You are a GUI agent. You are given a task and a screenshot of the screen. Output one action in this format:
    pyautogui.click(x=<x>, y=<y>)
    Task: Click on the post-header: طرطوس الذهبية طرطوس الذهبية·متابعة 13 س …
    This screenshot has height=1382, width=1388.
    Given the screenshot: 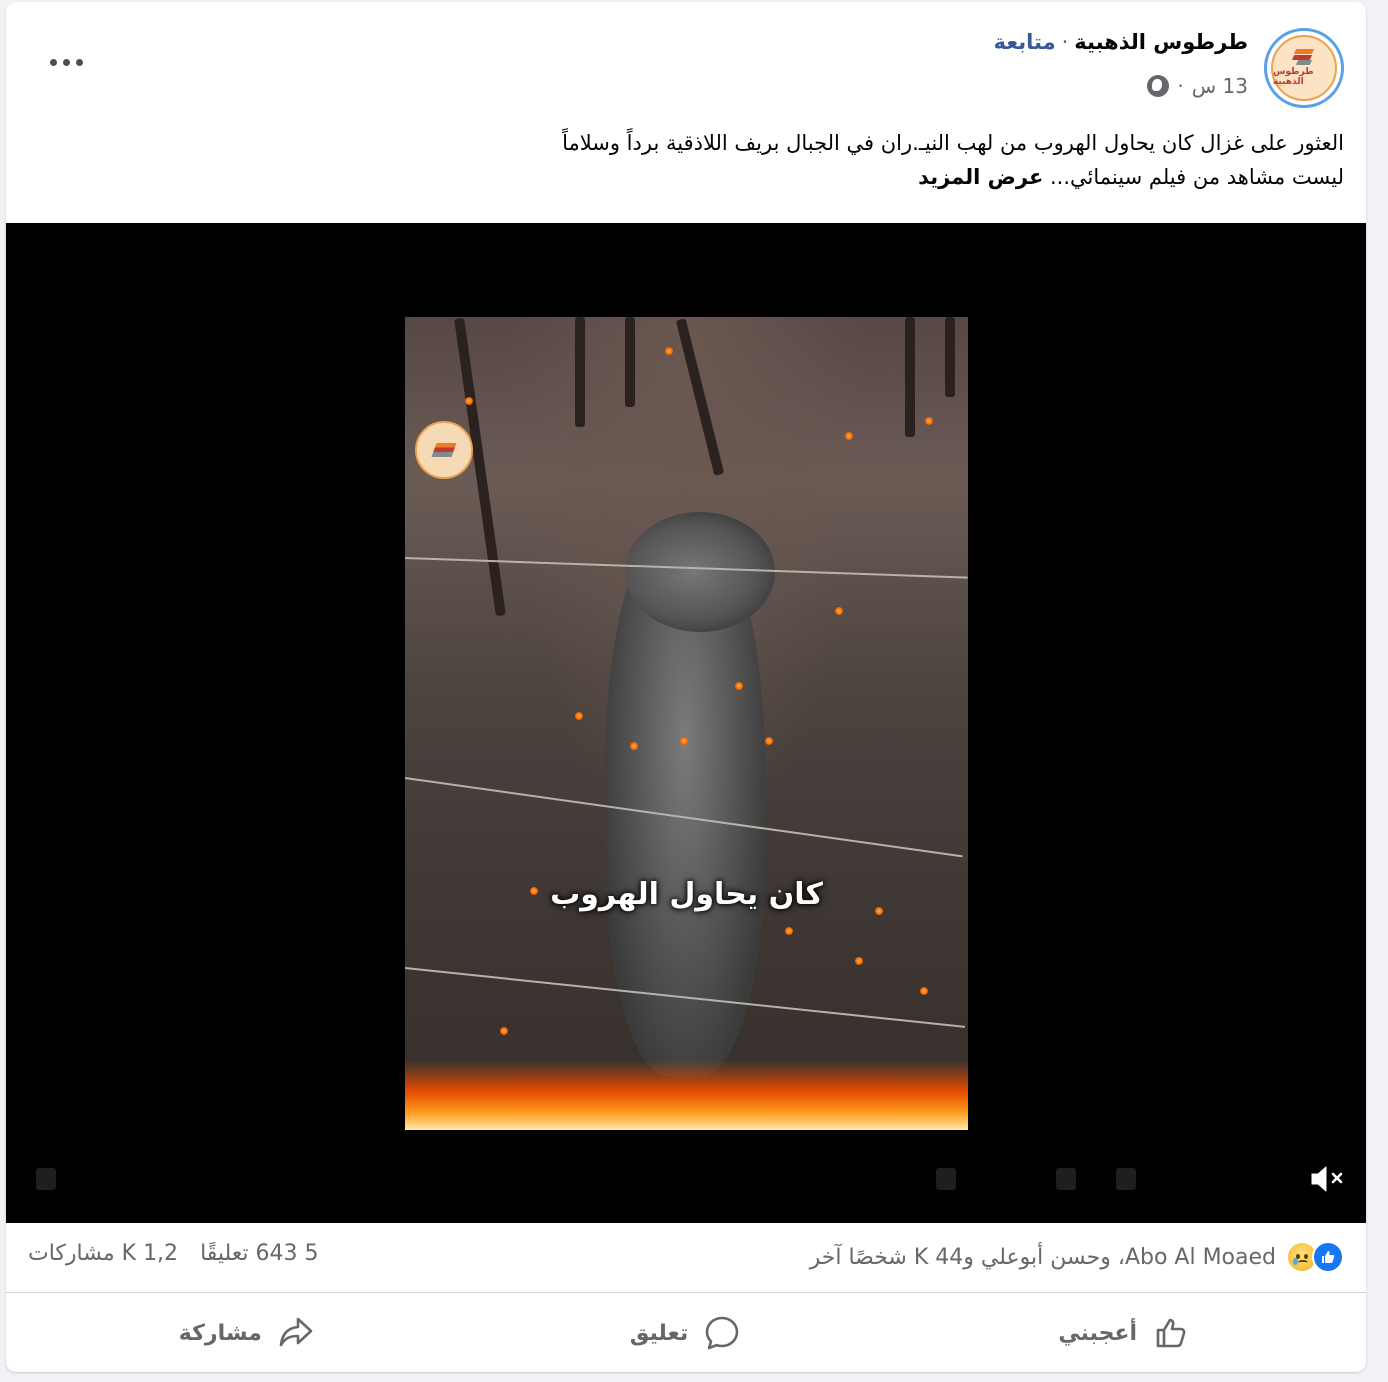 What is the action you would take?
    pyautogui.click(x=686, y=57)
    